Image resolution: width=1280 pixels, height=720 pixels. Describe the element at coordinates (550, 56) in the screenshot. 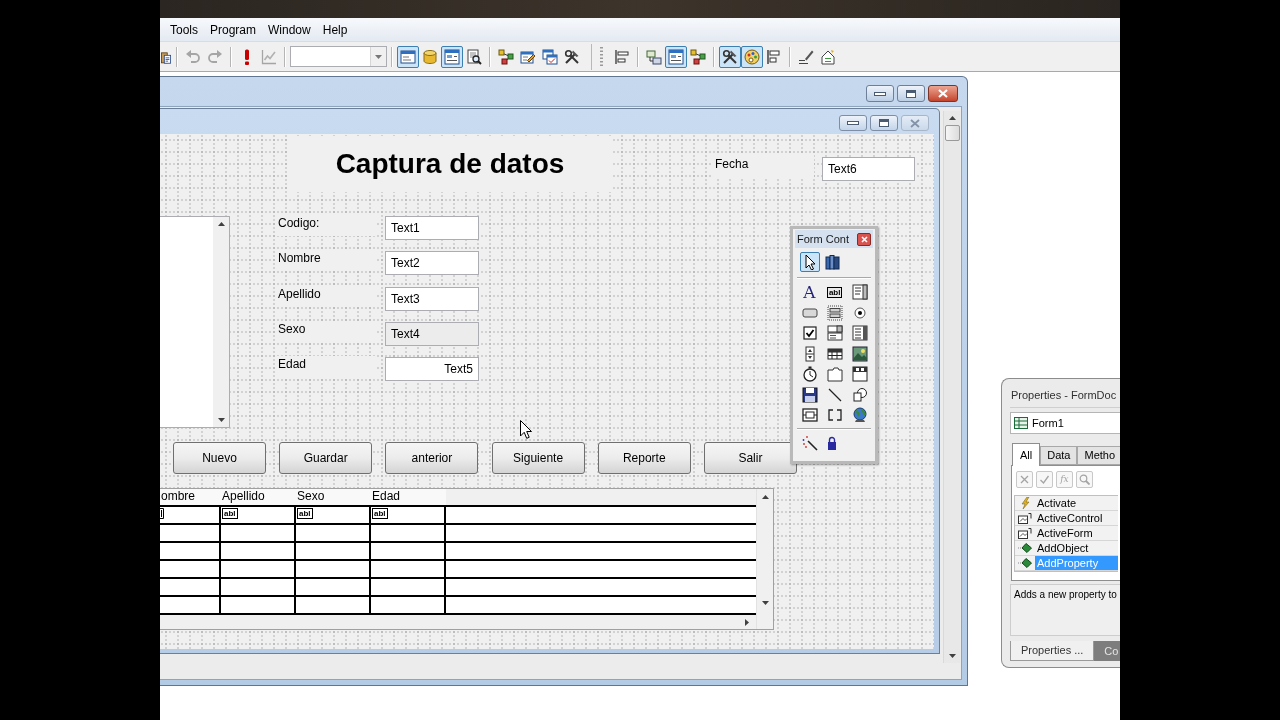

I see `stacked-windows-icon` at that location.